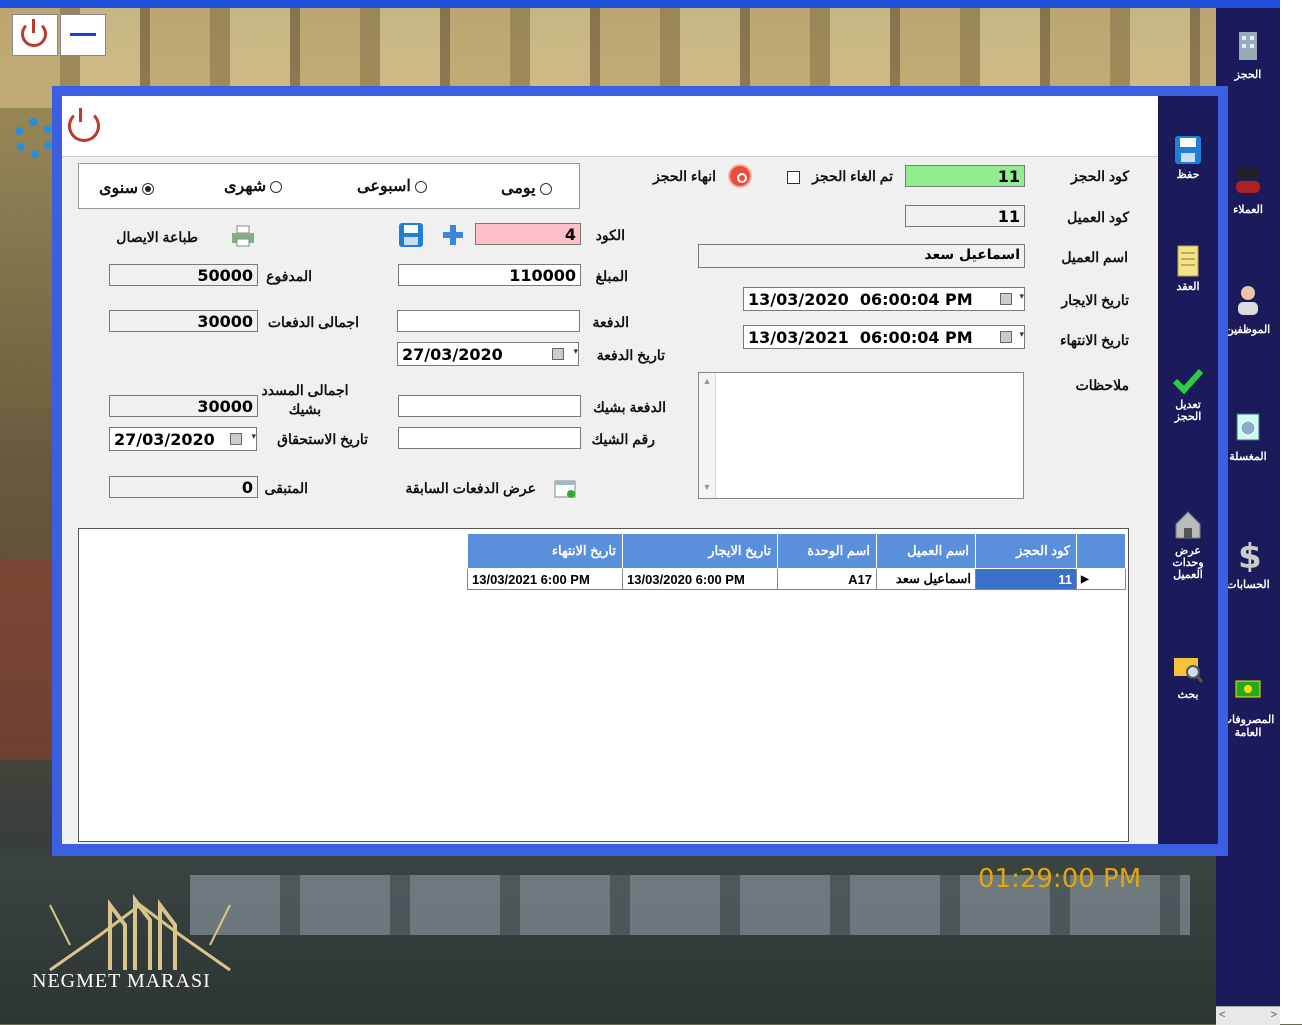  Describe the element at coordinates (528, 188) in the screenshot. I see `period-daily-radio: يومى` at that location.